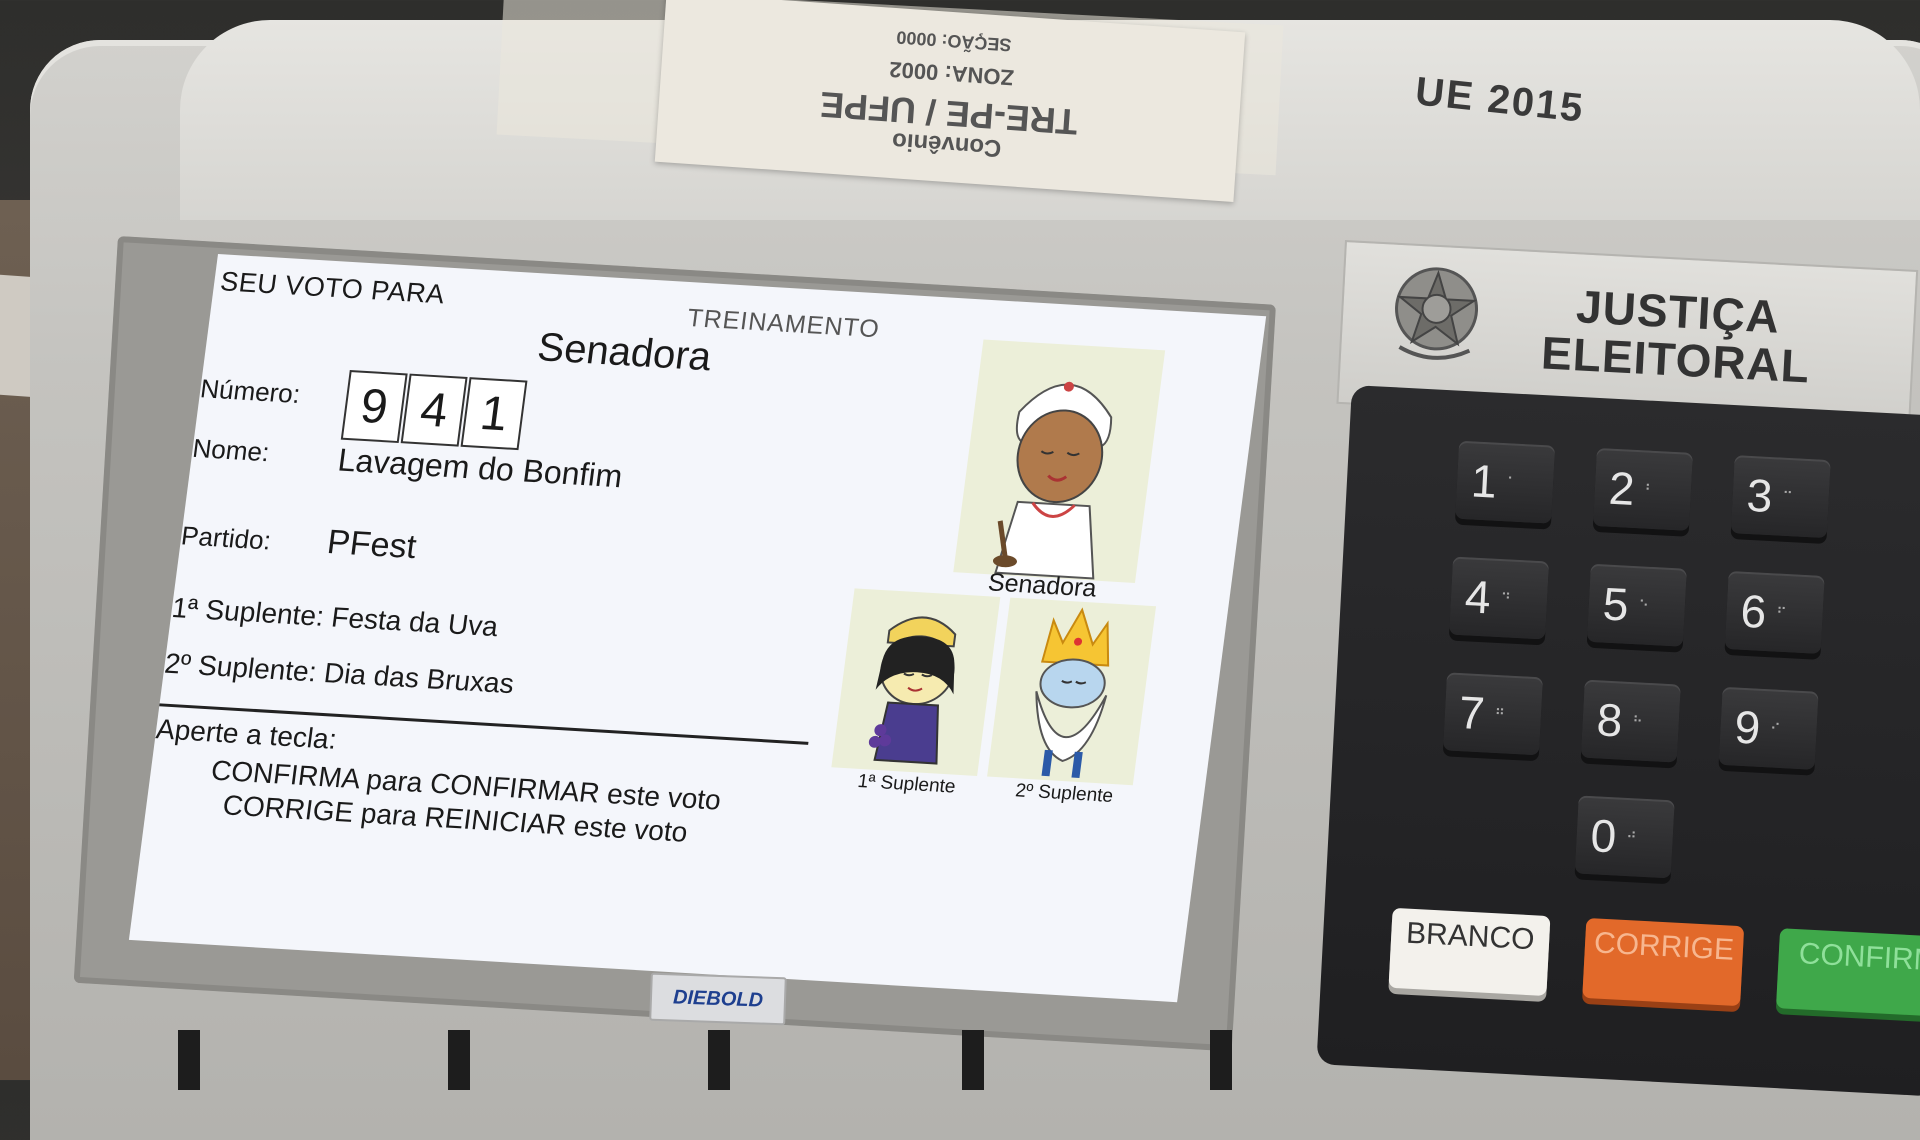 Image resolution: width=1920 pixels, height=1140 pixels. Describe the element at coordinates (480, 468) in the screenshot. I see `candidate-name: Lavagem do Bonfim` at that location.